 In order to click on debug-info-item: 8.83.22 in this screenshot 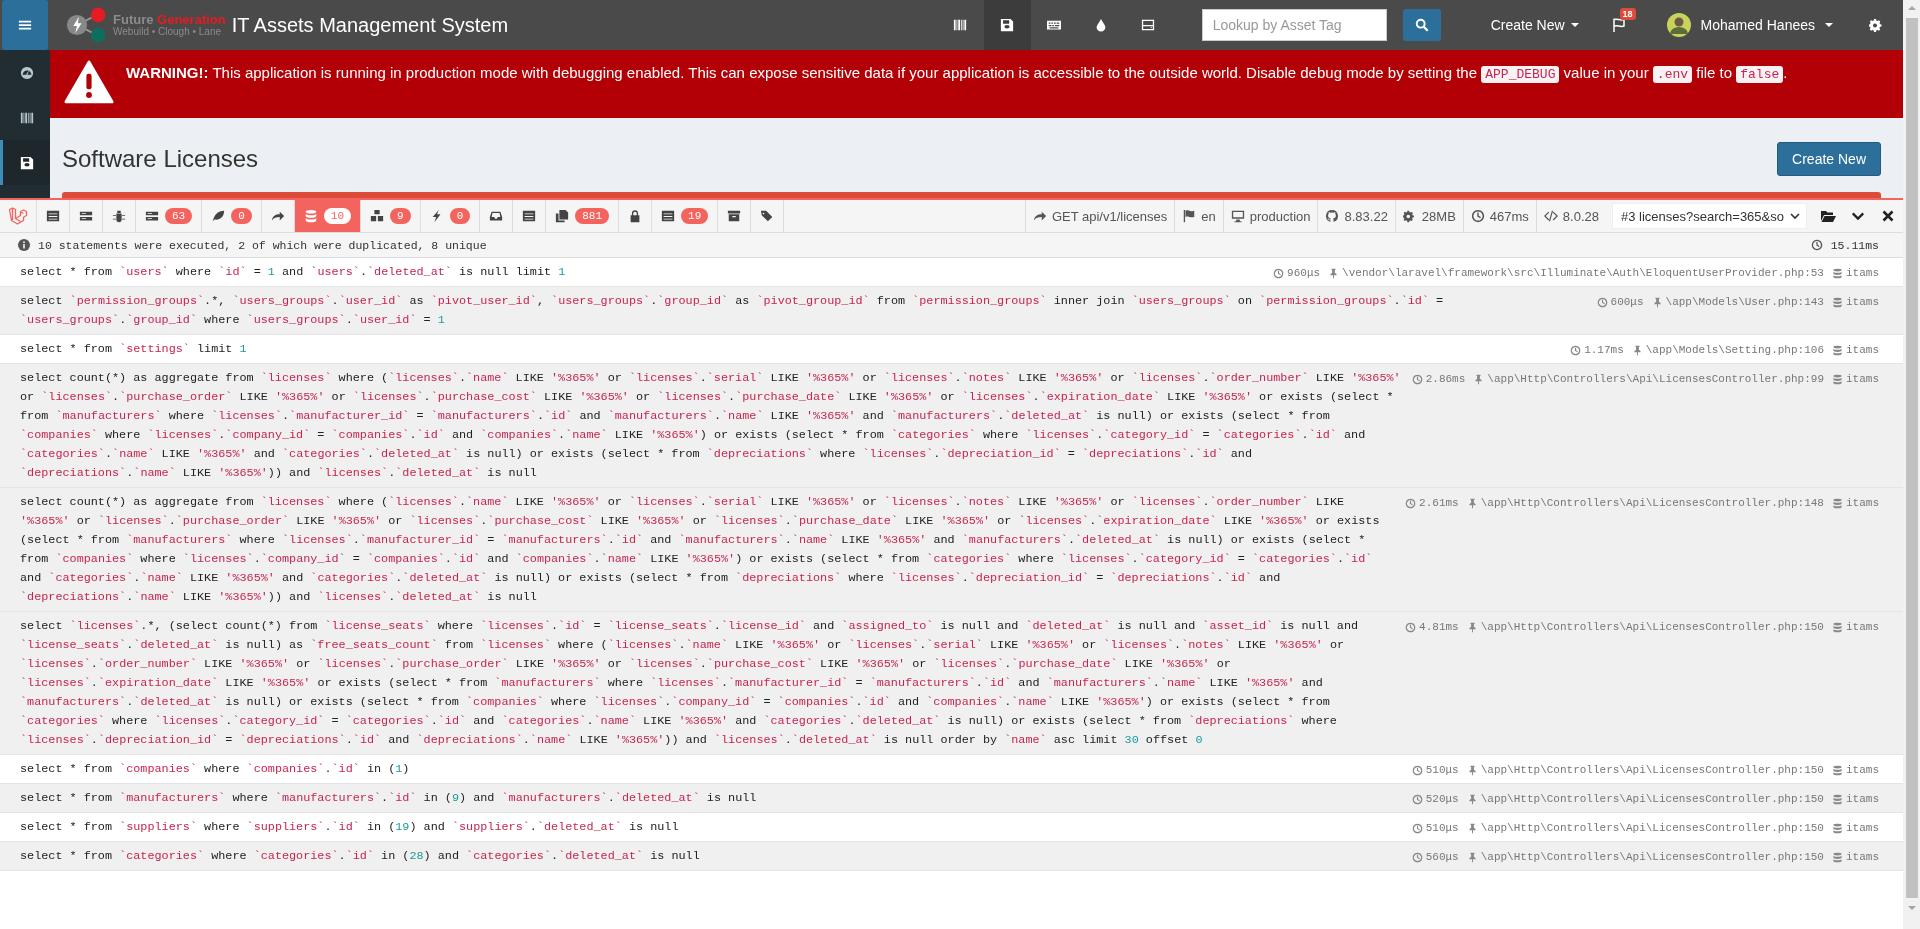, I will do `click(1356, 216)`.